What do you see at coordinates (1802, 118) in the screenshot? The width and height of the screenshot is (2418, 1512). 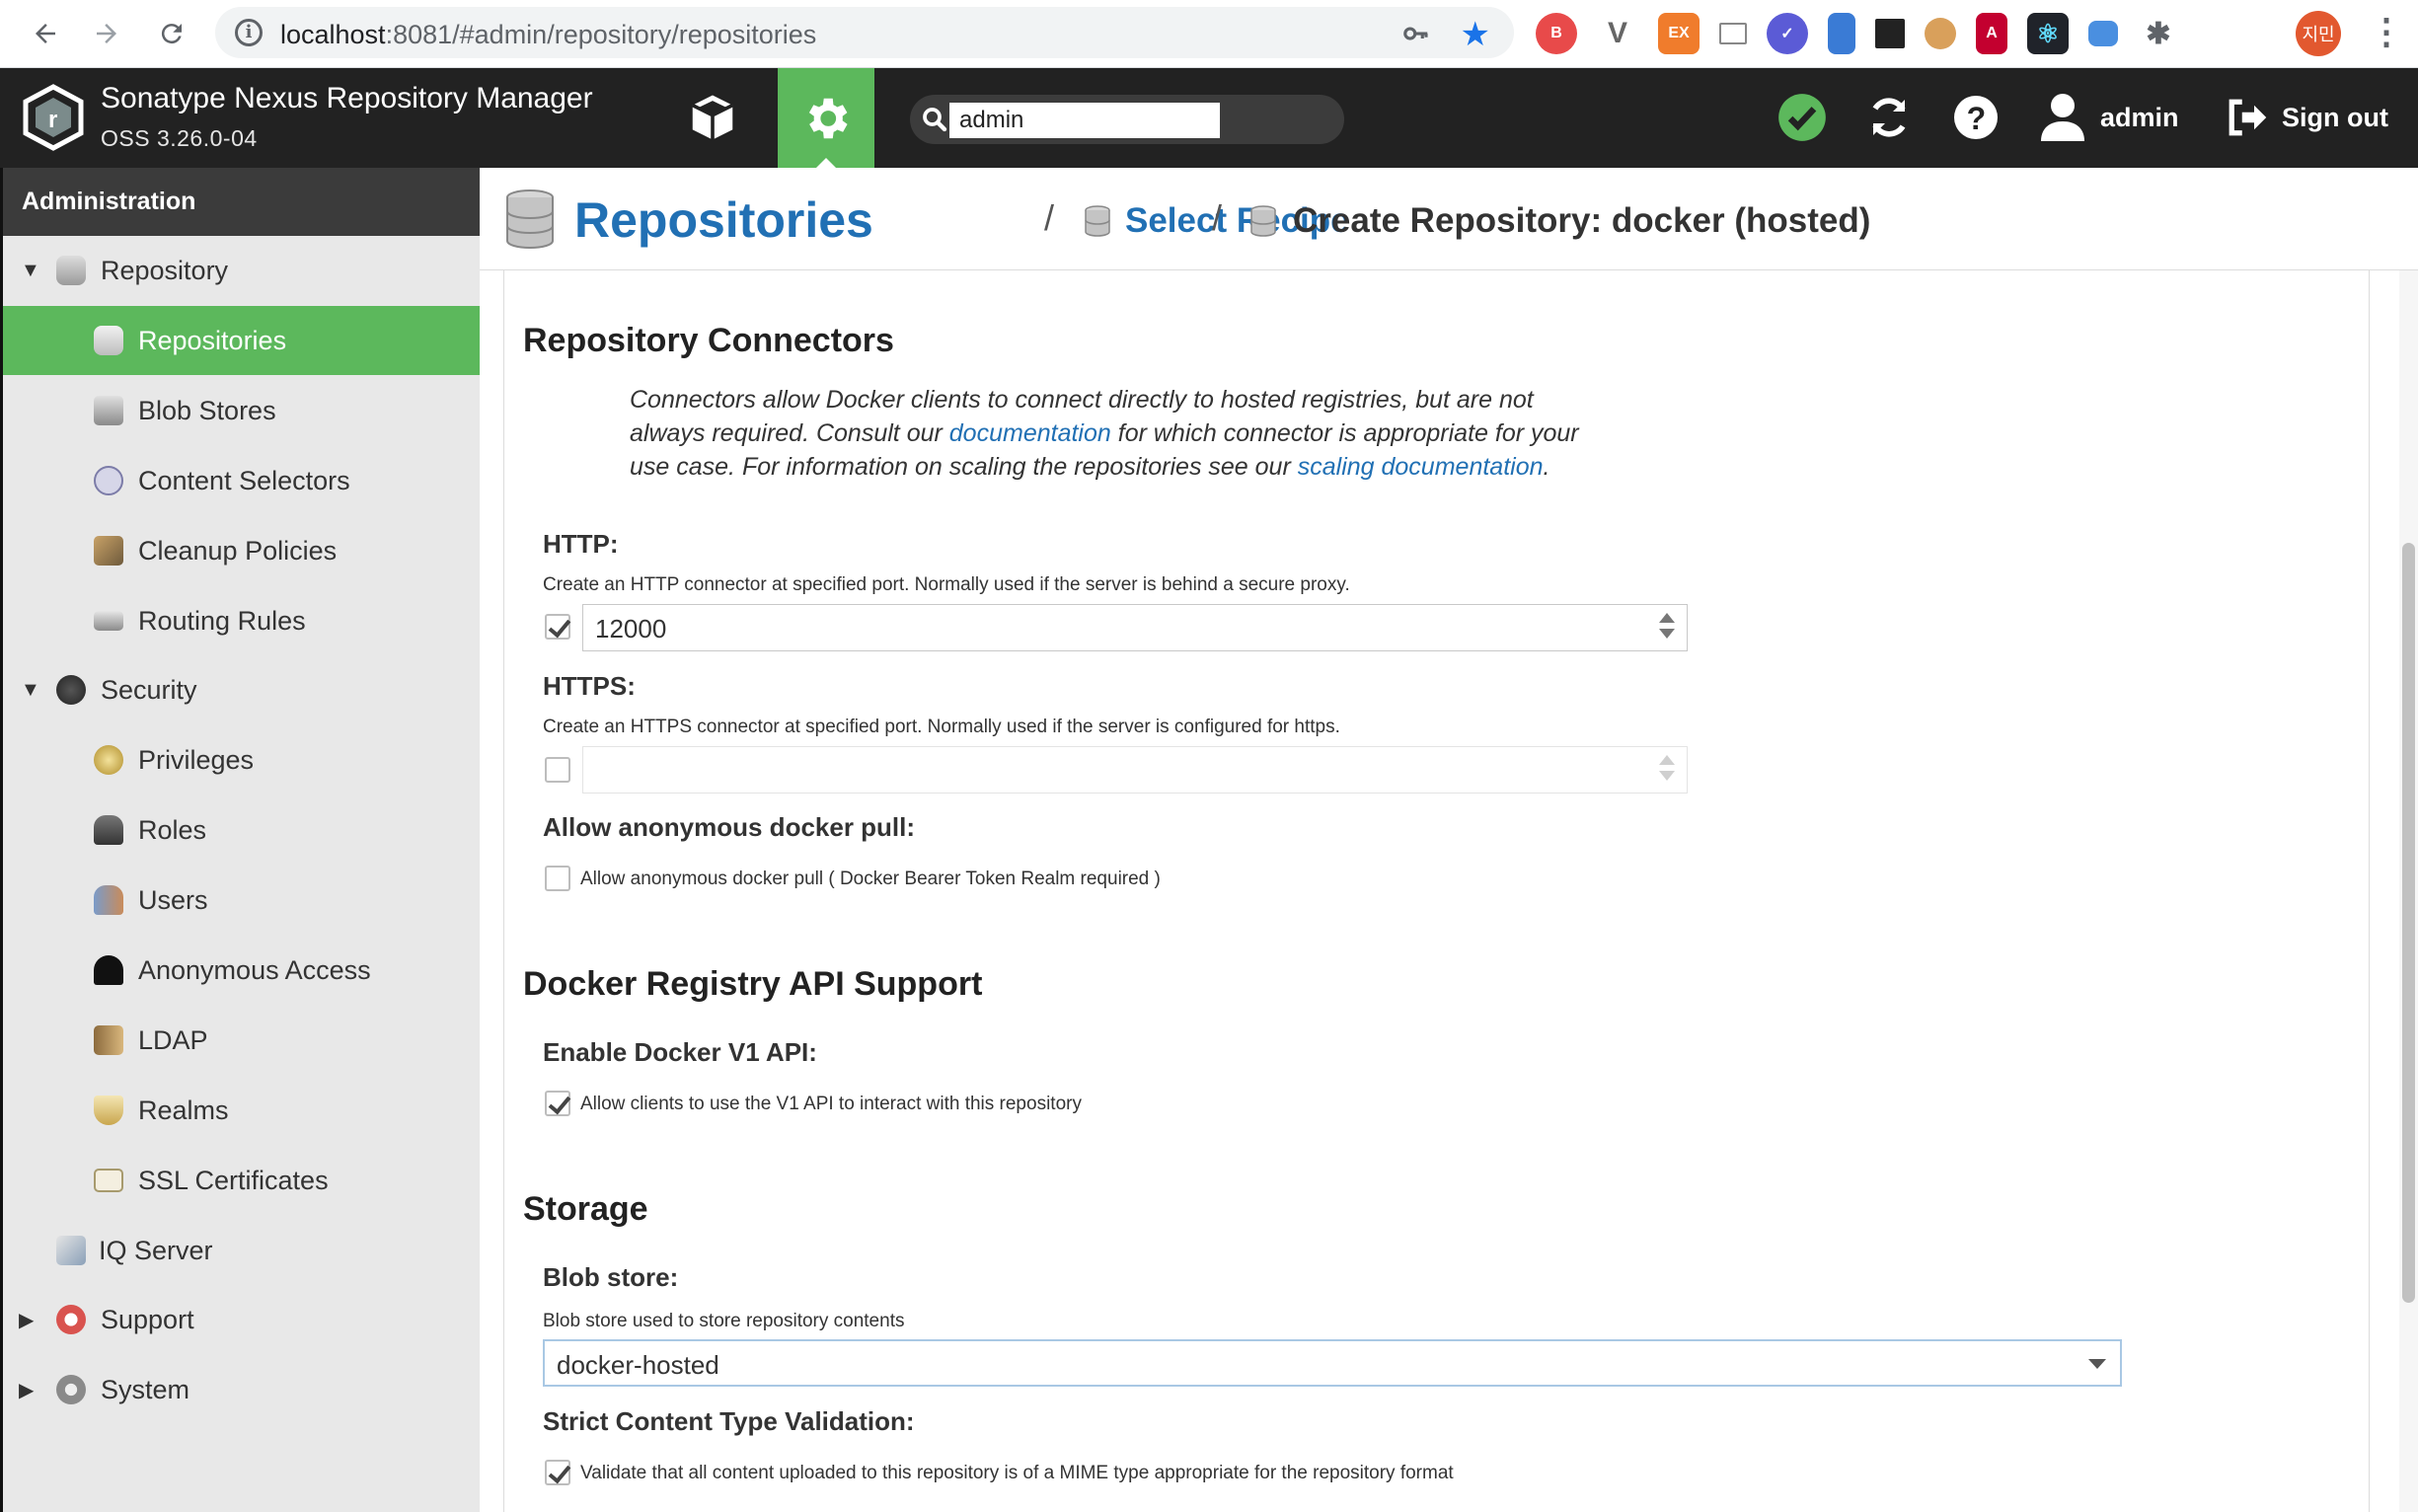 I see `health-status-icon` at bounding box center [1802, 118].